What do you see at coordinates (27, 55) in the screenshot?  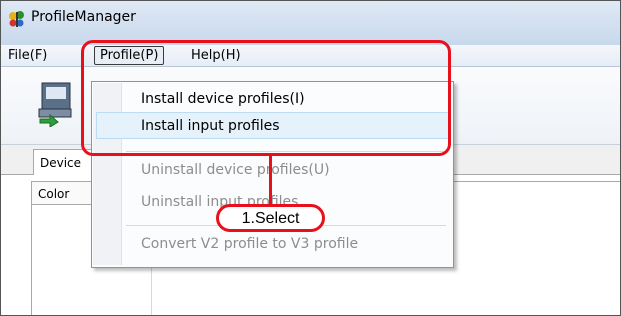 I see `menu-file: File(F)` at bounding box center [27, 55].